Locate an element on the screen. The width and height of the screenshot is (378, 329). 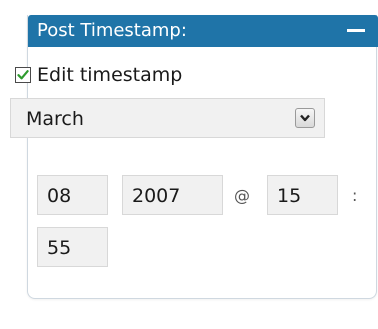
hour-input: 15 is located at coordinates (302, 195).